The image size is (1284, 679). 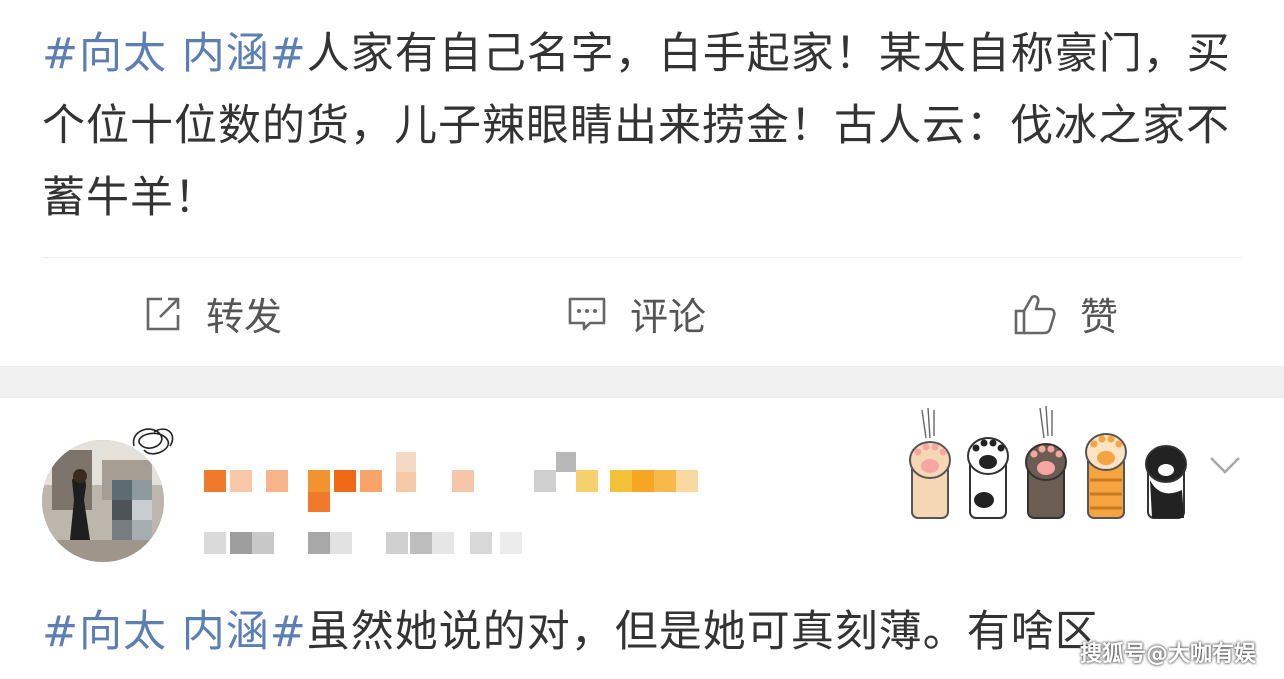 I want to click on username-obscured, so click(x=451, y=503).